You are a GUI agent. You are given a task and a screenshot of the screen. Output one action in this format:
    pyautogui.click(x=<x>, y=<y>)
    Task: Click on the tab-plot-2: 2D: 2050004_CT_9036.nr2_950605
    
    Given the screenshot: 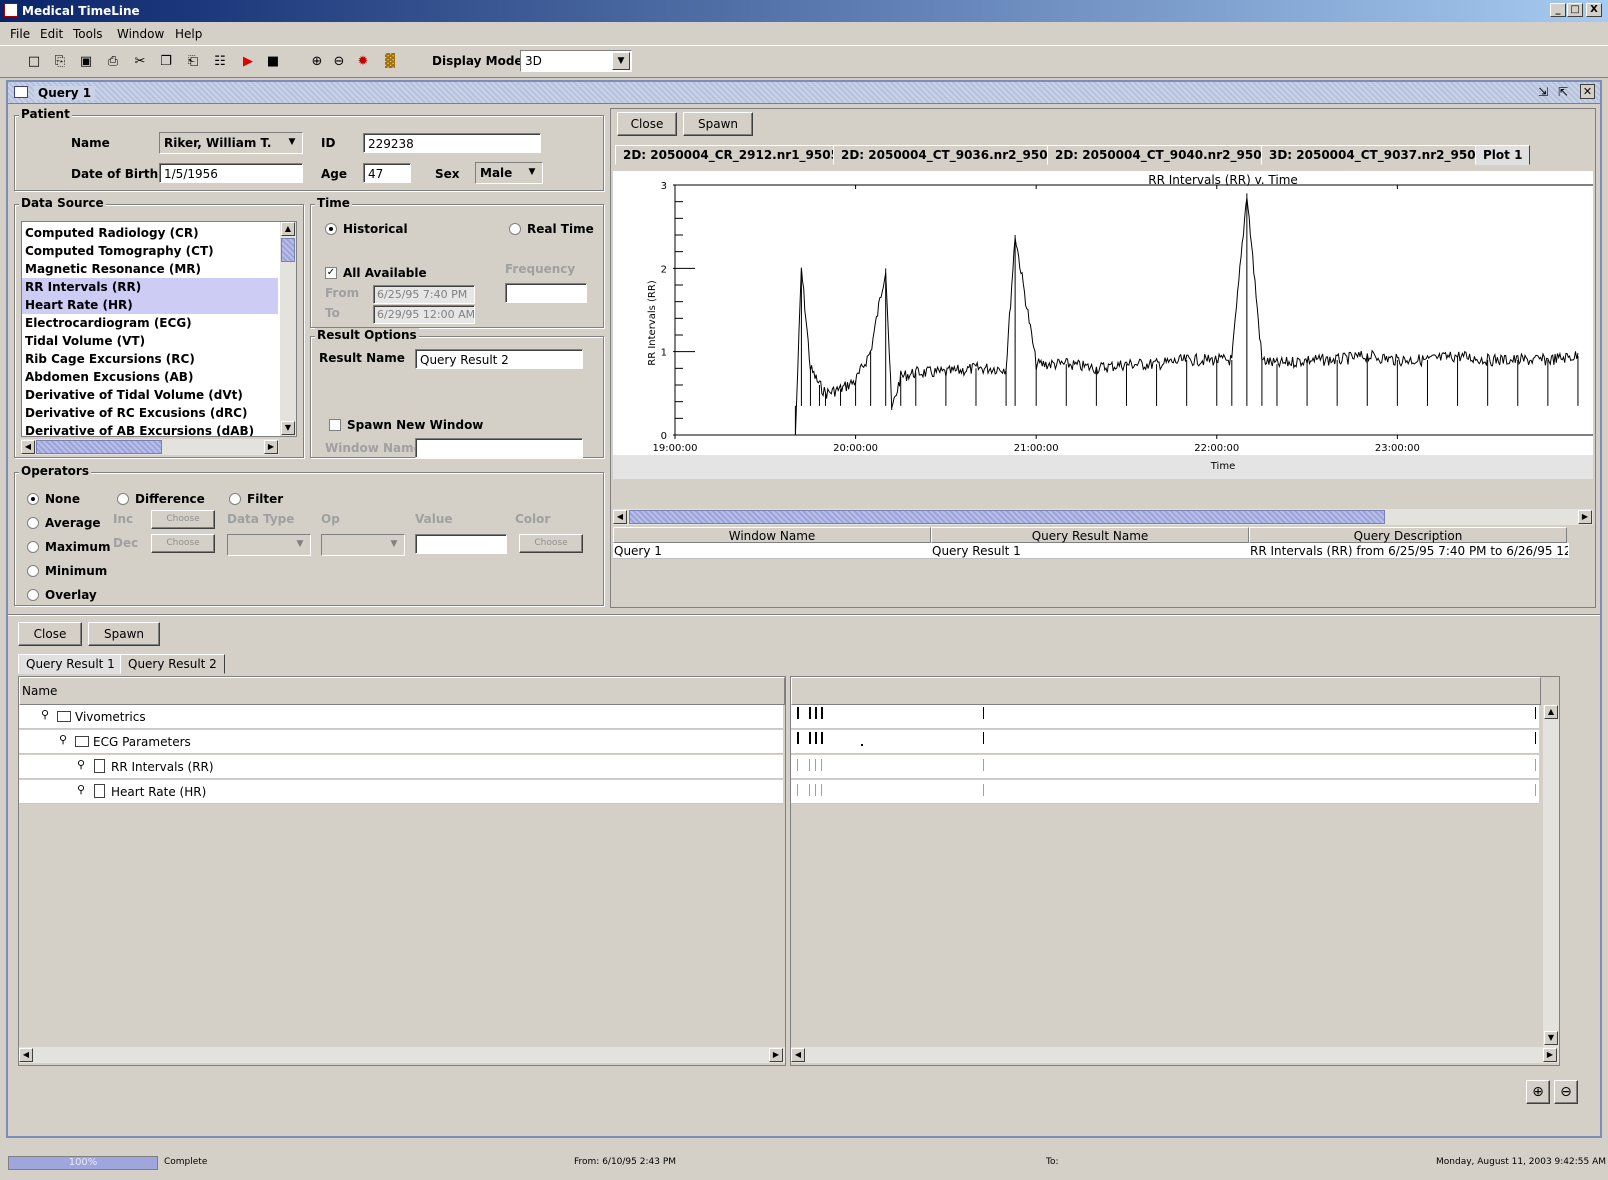 What is the action you would take?
    pyautogui.click(x=957, y=155)
    